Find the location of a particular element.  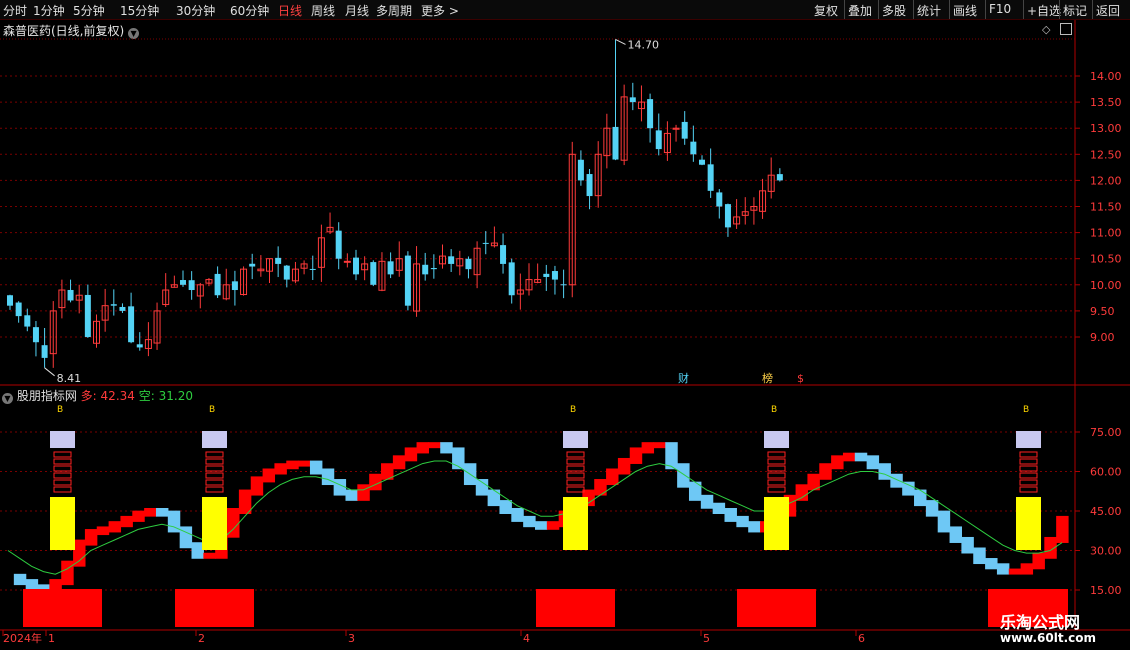

toolbar-button-4: 画线 is located at coordinates (965, 10).